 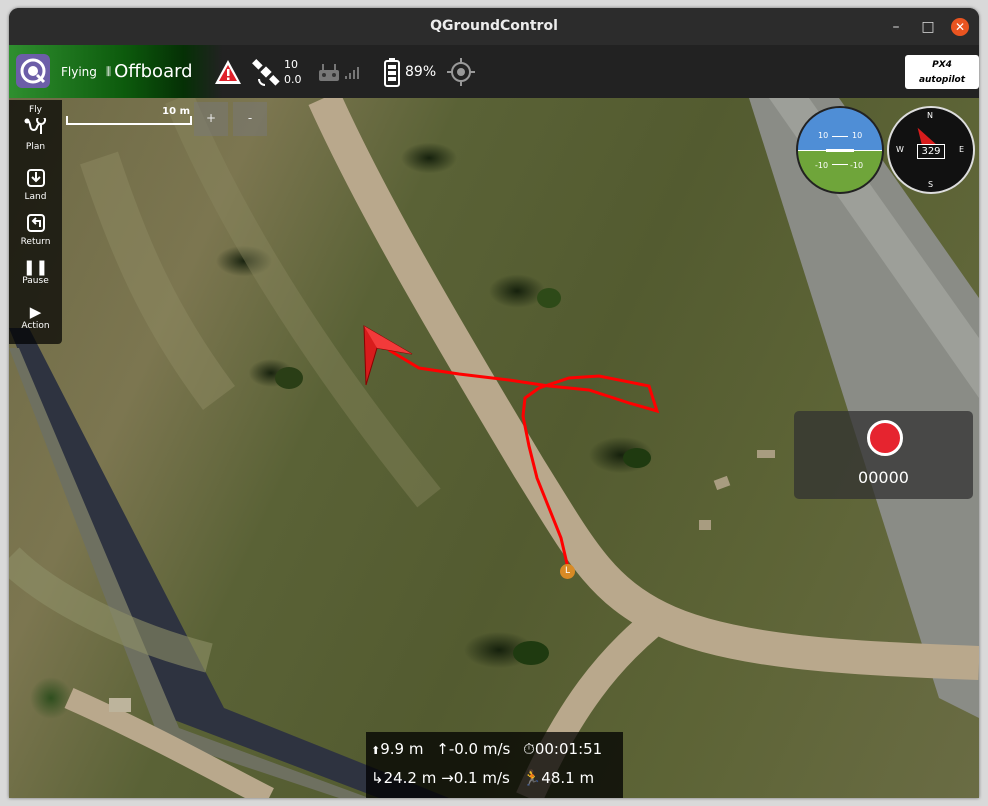 I want to click on compass-indicator: N E S W 329, so click(x=931, y=150).